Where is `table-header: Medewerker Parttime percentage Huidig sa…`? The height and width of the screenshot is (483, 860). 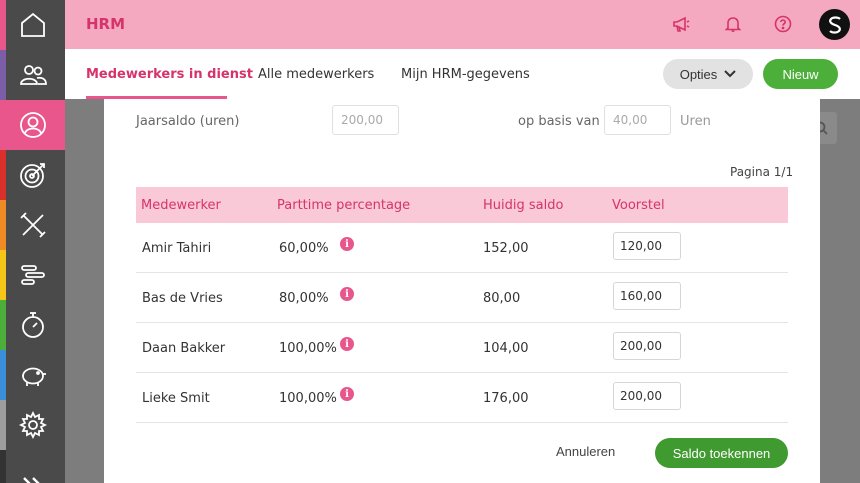 table-header: Medewerker Parttime percentage Huidig sa… is located at coordinates (462, 205).